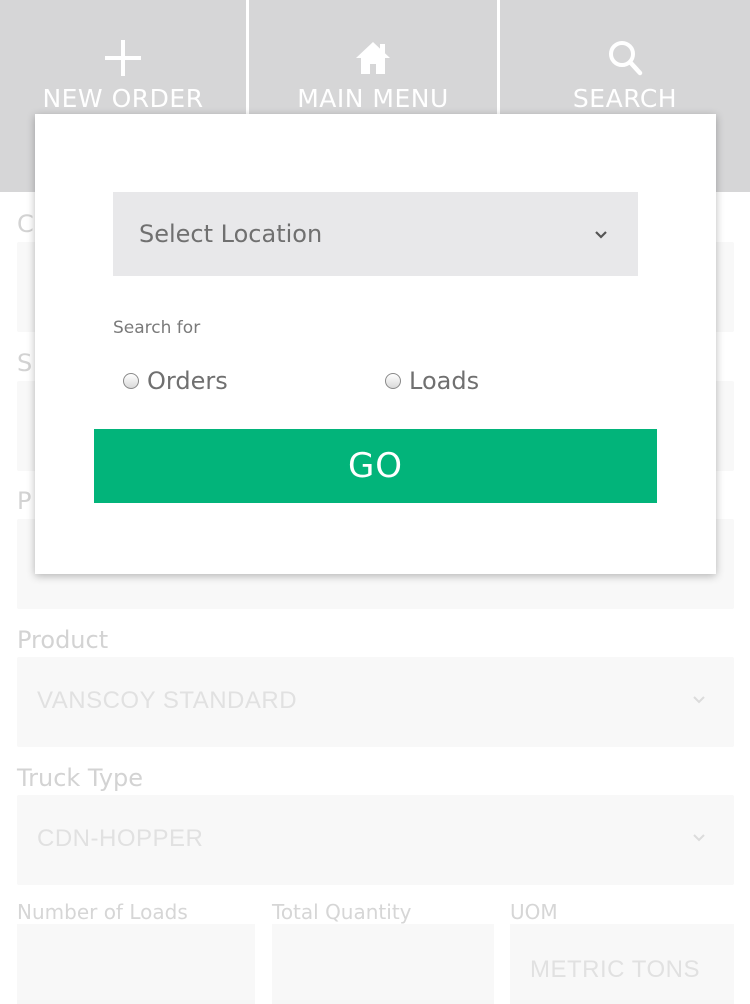 The height and width of the screenshot is (1004, 750). Describe the element at coordinates (157, 328) in the screenshot. I see `search-for-label: Search for` at that location.